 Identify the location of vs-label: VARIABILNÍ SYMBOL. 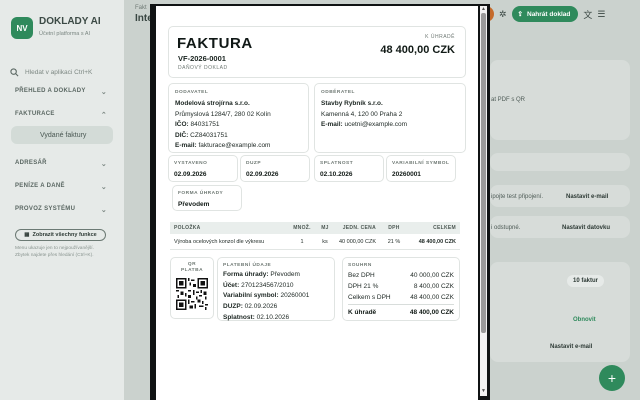
(421, 163).